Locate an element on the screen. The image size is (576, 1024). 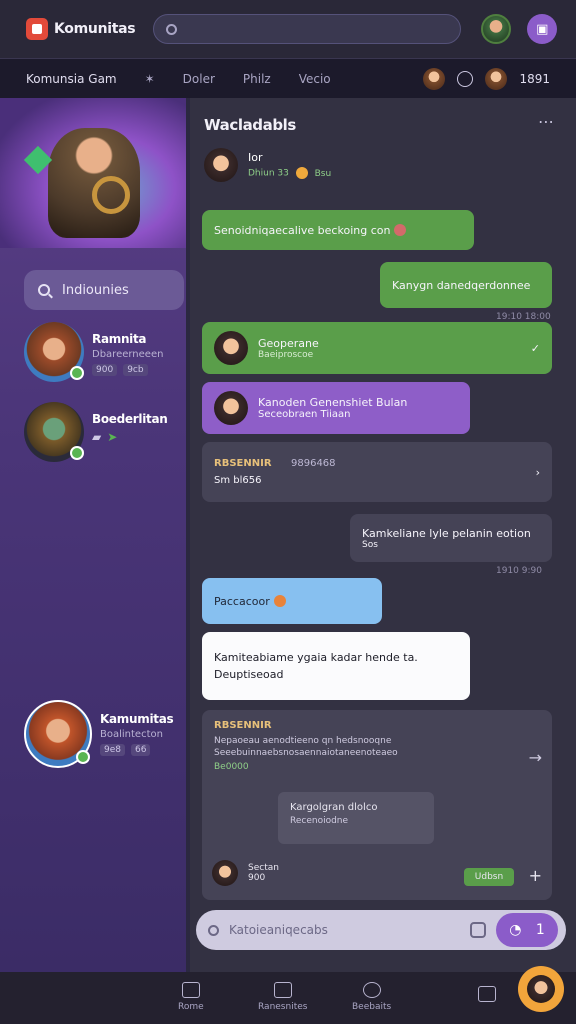
contact-name: Ramnita is located at coordinates (119, 339).